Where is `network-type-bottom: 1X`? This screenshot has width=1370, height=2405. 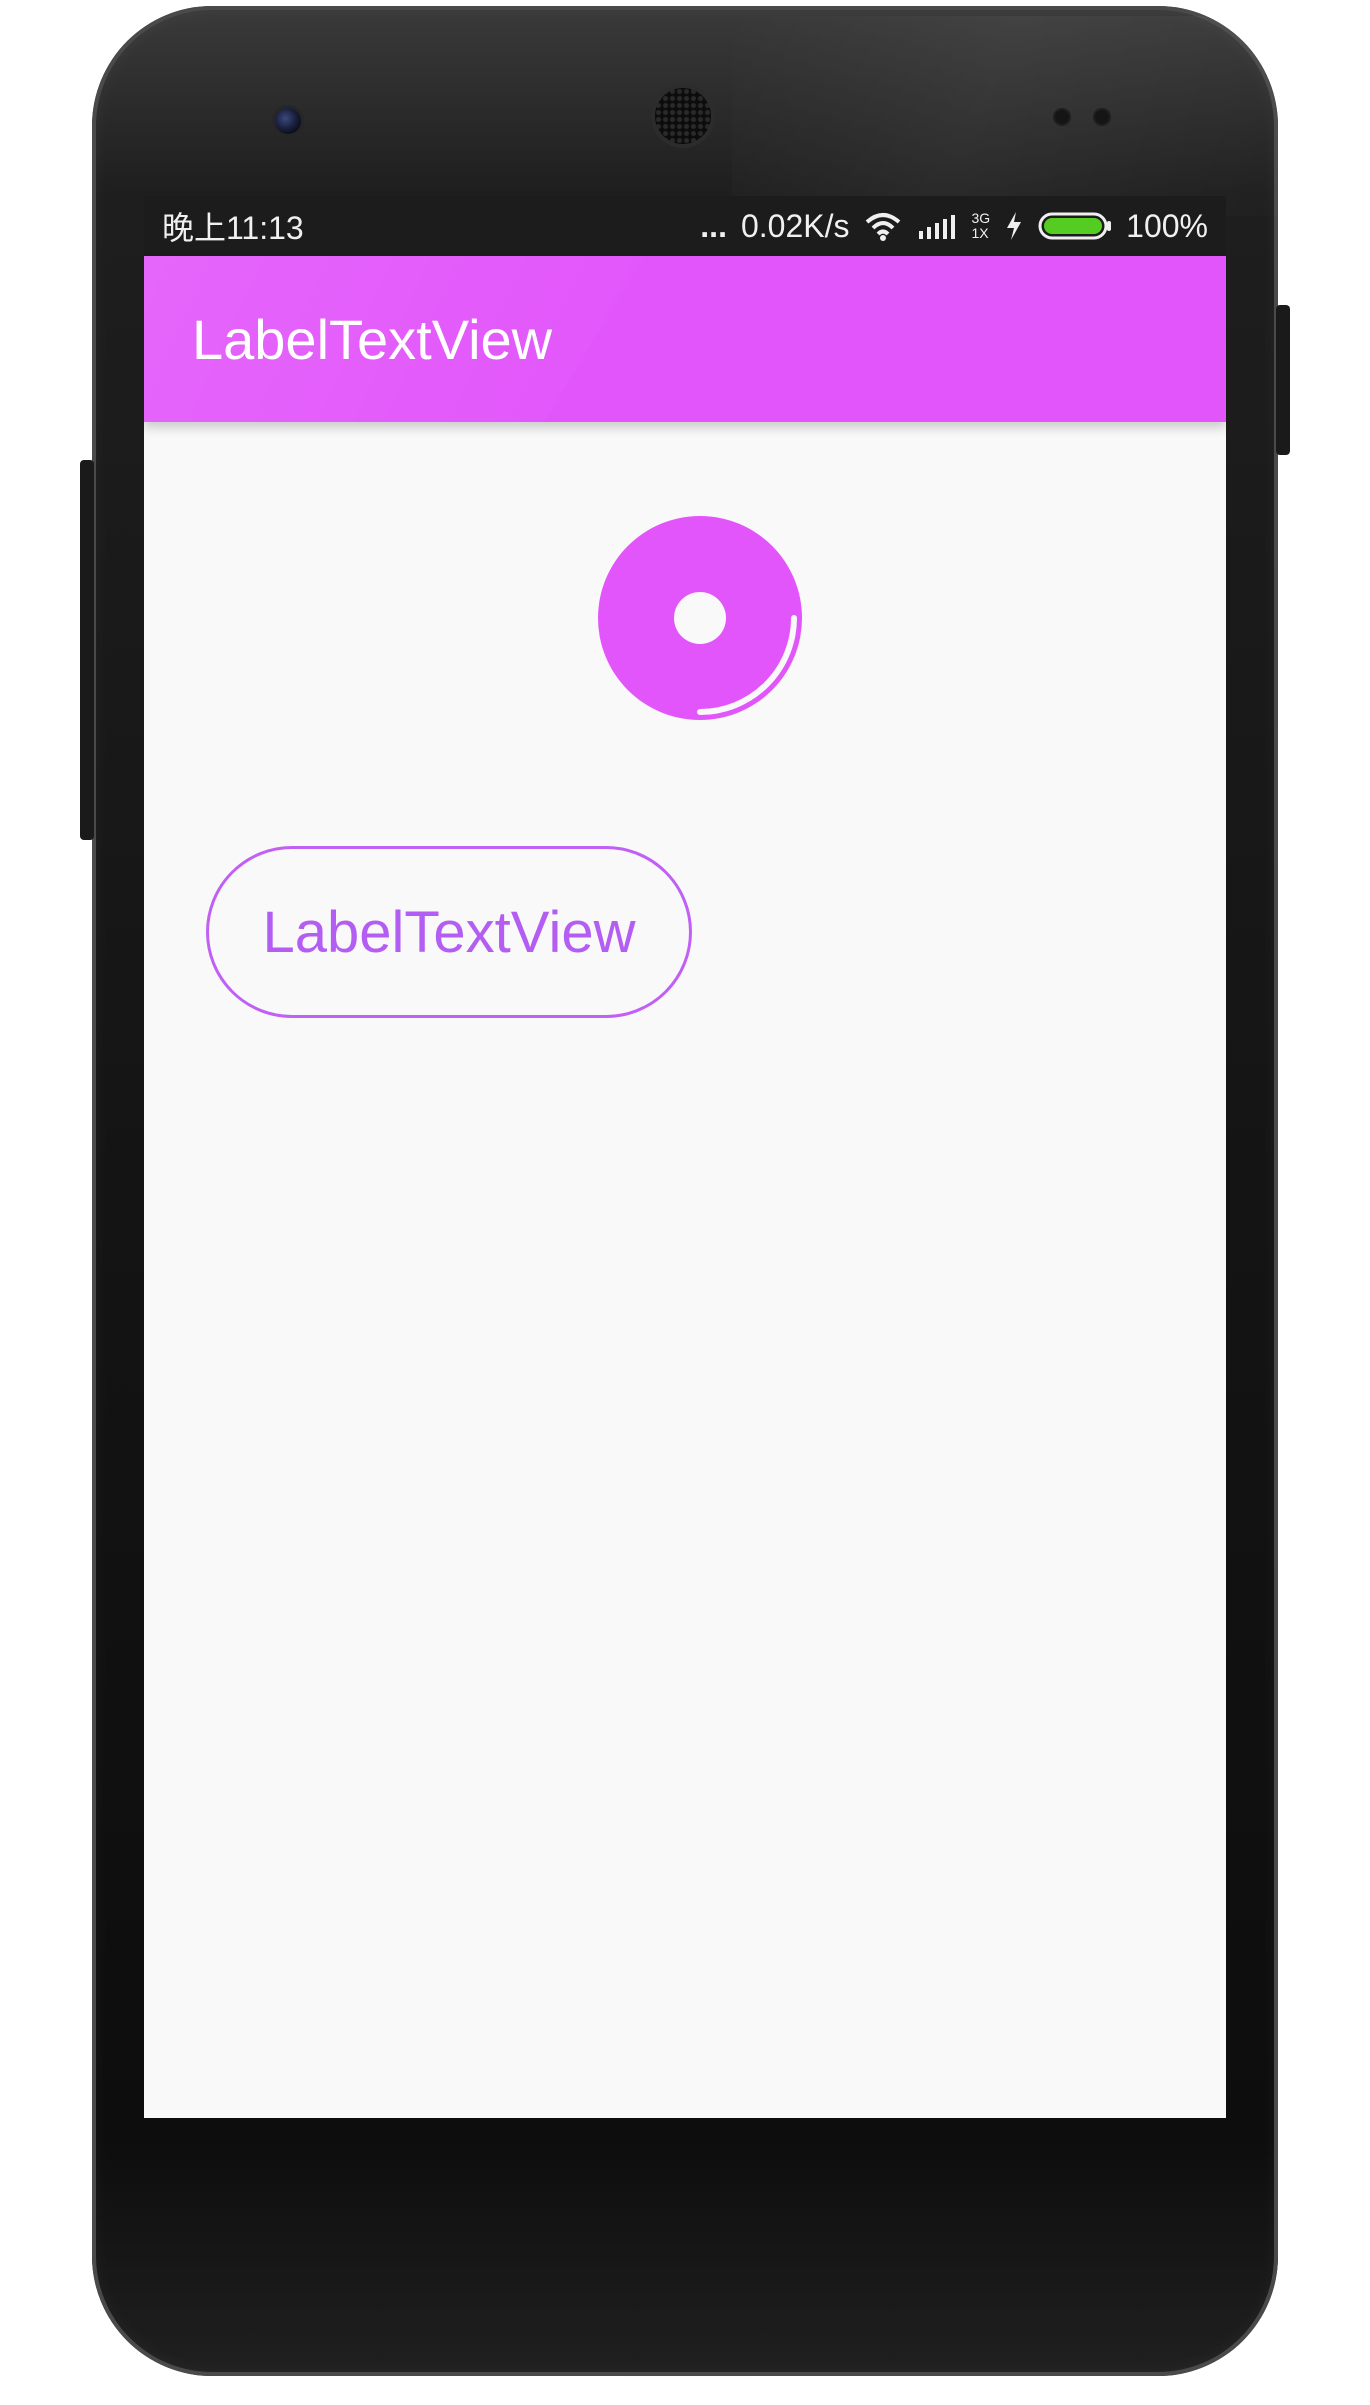
network-type-bottom: 1X is located at coordinates (980, 233).